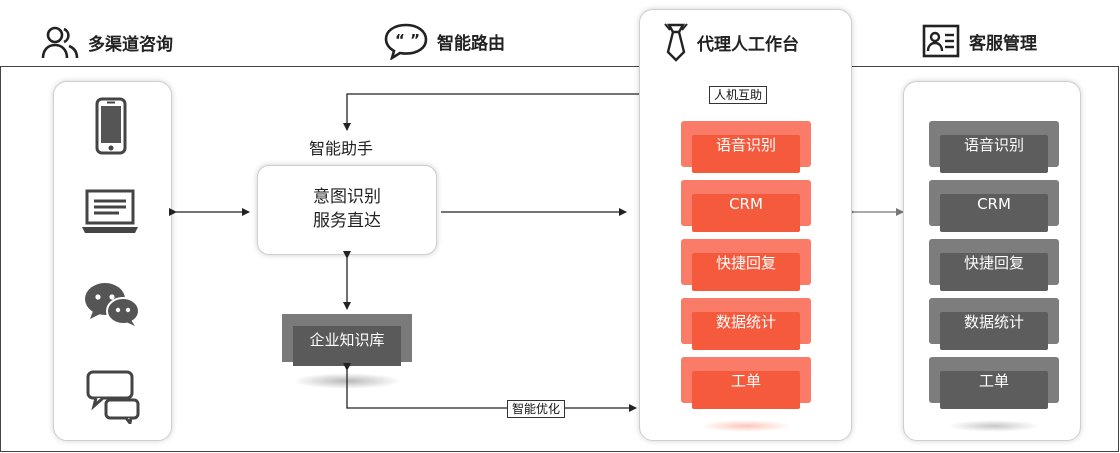  Describe the element at coordinates (490, 387) in the screenshot. I see `arrow-smart-optimize` at that location.